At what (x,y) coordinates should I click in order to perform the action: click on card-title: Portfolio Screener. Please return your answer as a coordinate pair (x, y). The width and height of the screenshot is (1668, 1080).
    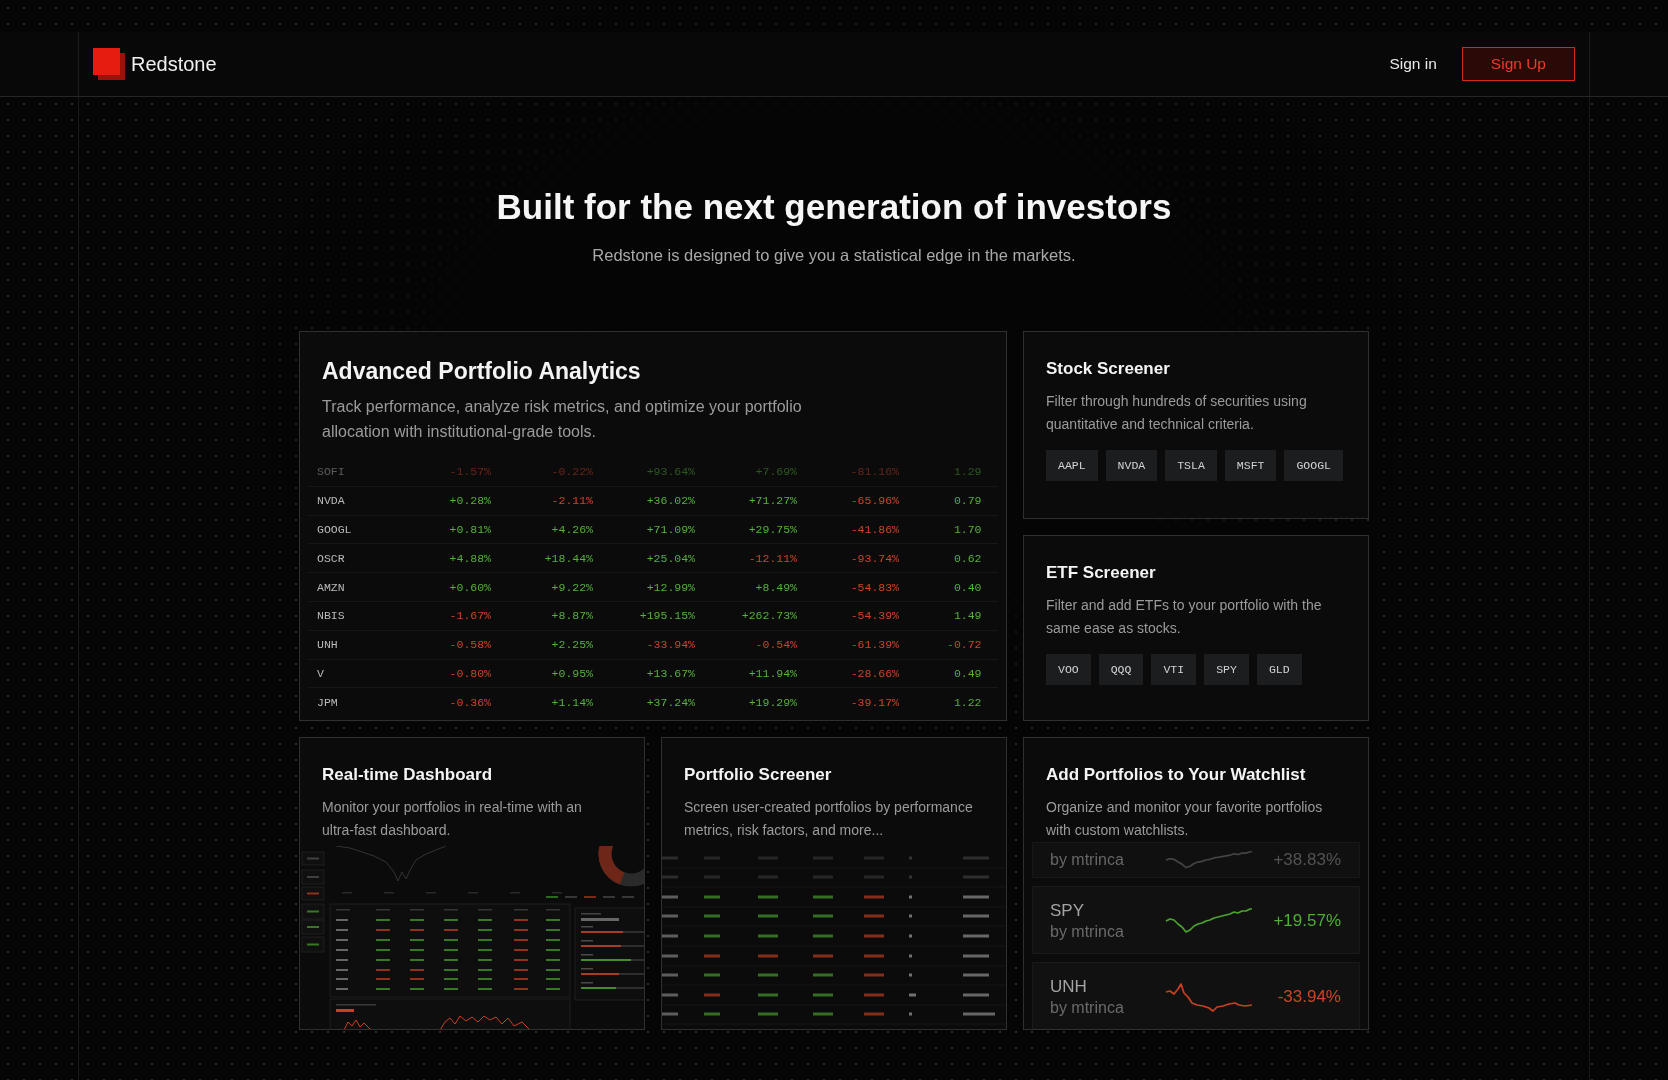
    Looking at the image, I should click on (758, 775).